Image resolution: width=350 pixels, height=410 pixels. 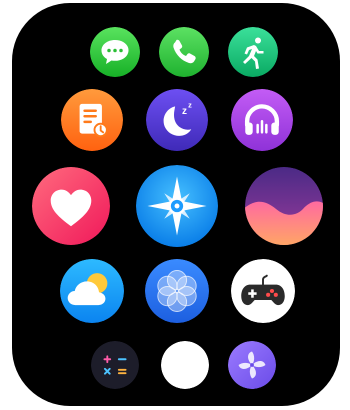 I want to click on sleep-app-button: z z, so click(x=177, y=120).